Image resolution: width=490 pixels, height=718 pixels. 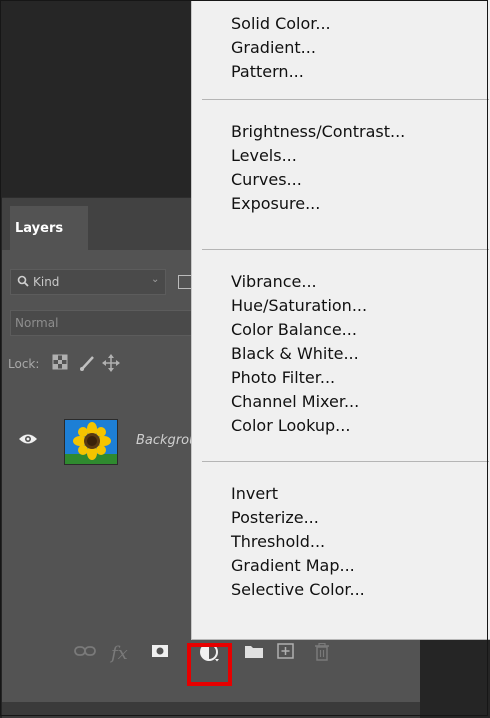 What do you see at coordinates (24, 364) in the screenshot?
I see `lock-label: Lock:` at bounding box center [24, 364].